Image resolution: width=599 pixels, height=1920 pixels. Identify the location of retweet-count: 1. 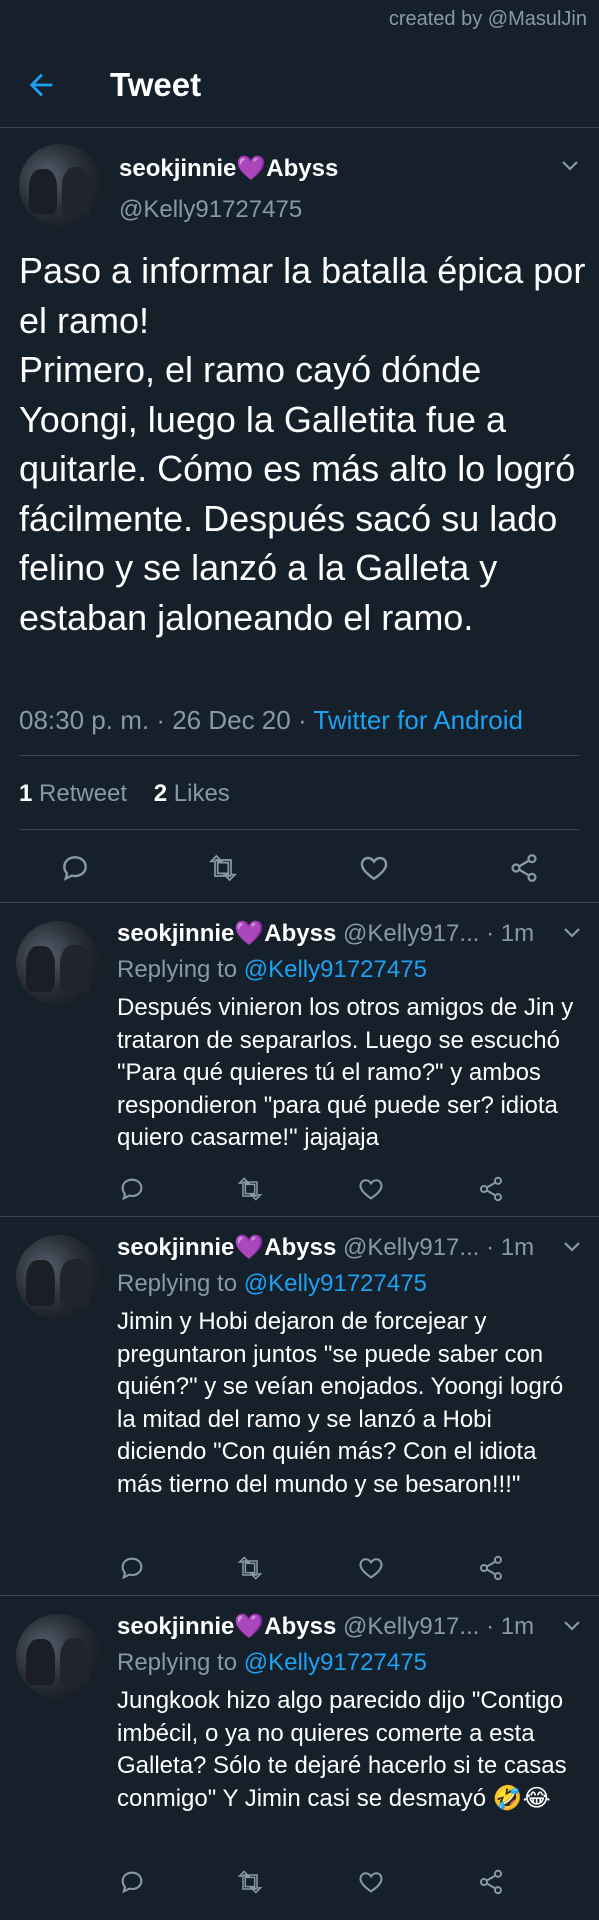
(26, 793).